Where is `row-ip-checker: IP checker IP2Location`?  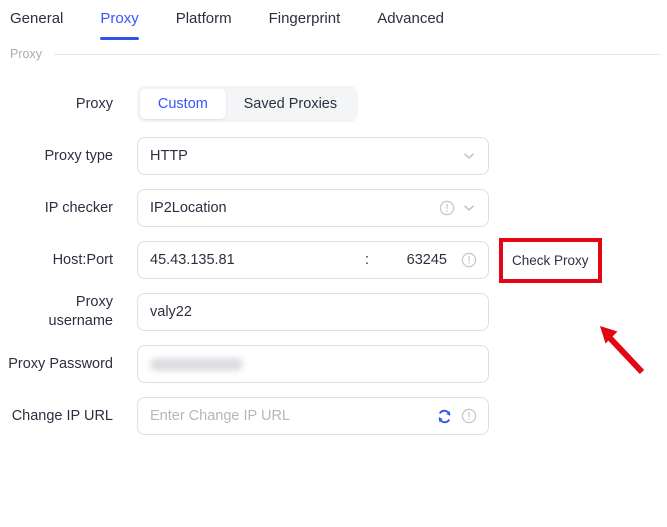 row-ip-checker: IP checker IP2Location is located at coordinates (333, 208).